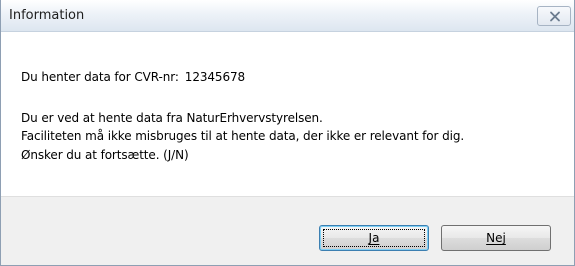 Image resolution: width=575 pixels, height=266 pixels. Describe the element at coordinates (287, 16) in the screenshot. I see `title-bar: Information` at that location.